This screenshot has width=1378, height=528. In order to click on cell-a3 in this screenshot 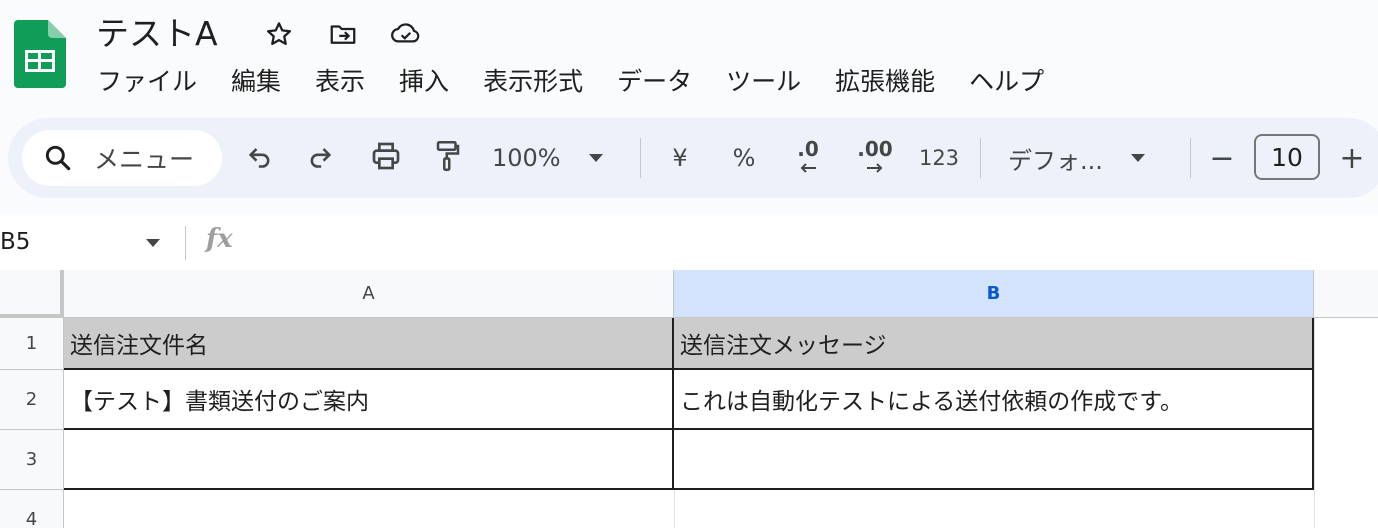, I will do `click(369, 460)`.